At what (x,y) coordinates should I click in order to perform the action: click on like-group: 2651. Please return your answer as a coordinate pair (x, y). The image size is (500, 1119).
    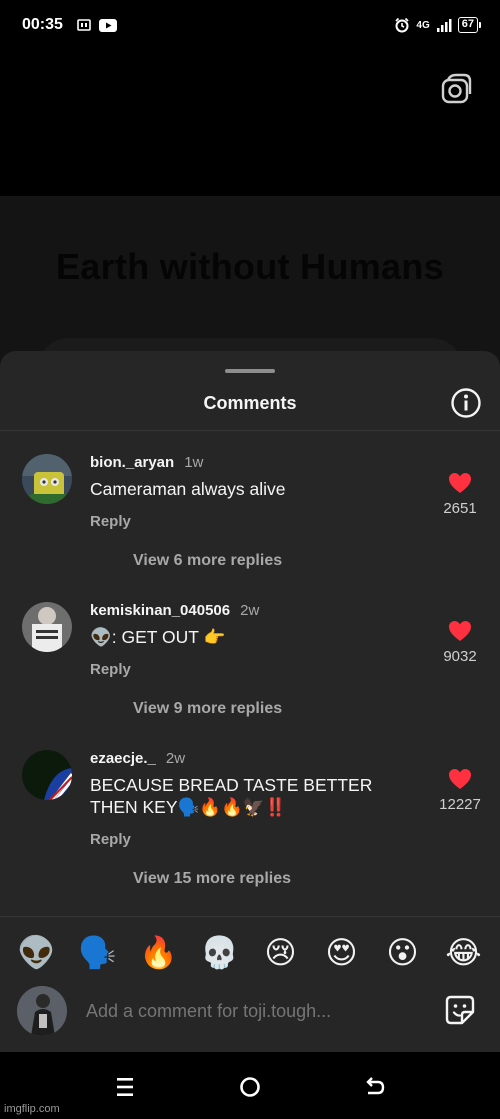
    Looking at the image, I should click on (460, 494).